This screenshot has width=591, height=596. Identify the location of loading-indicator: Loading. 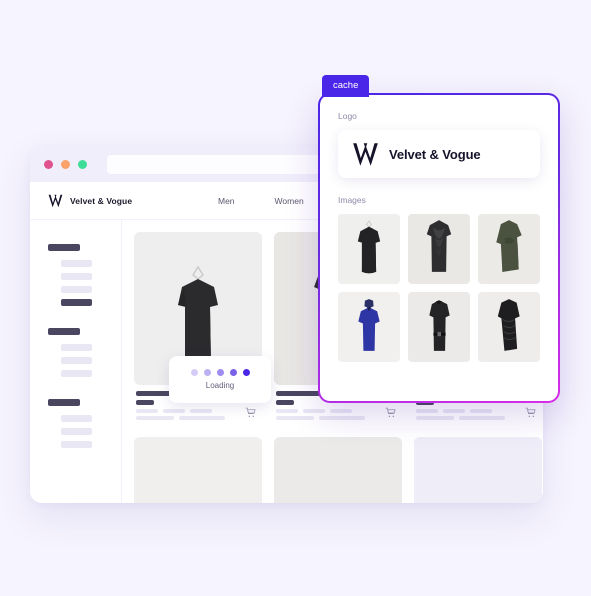
(220, 379).